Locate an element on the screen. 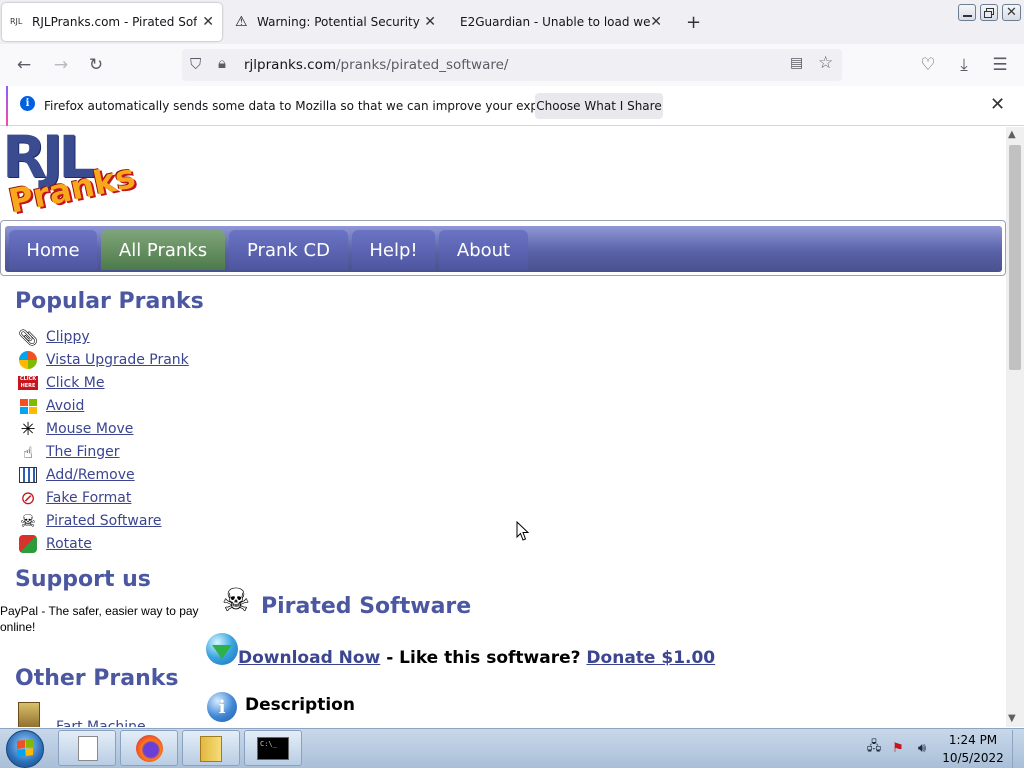 Image resolution: width=1024 pixels, height=768 pixels. folder-icon is located at coordinates (211, 749).